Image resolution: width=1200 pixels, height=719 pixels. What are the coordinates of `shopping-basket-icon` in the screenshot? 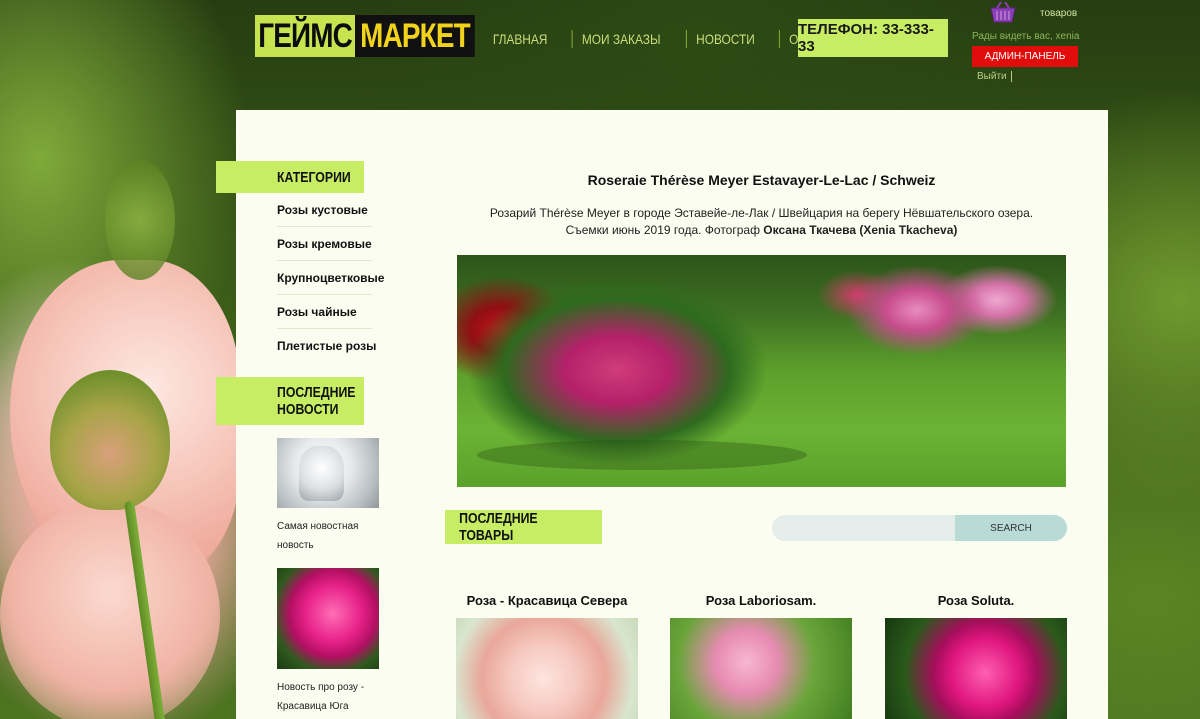 It's located at (1003, 13).